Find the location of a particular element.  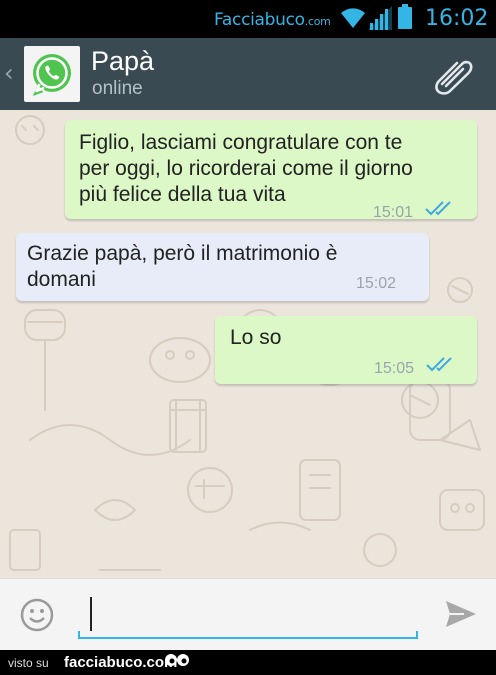

compose-bar is located at coordinates (248, 614).